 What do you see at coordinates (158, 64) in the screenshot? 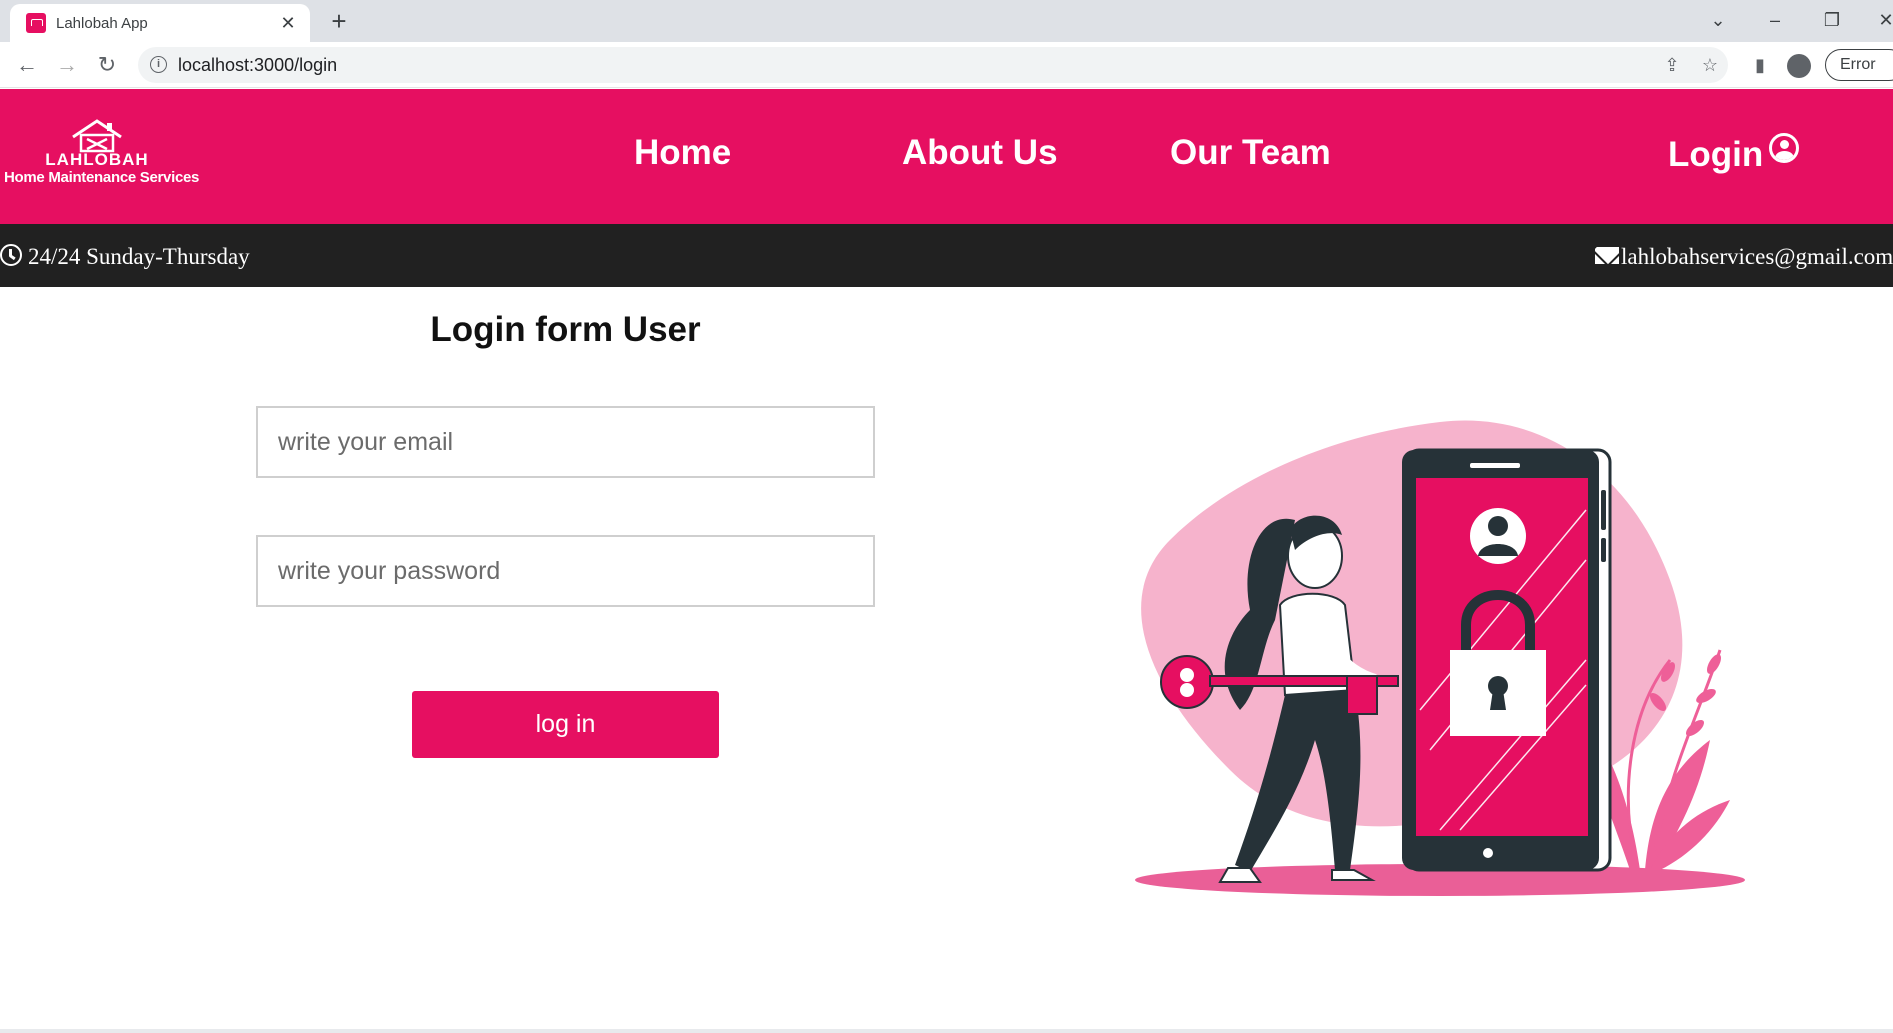
I see `info-icon: i` at bounding box center [158, 64].